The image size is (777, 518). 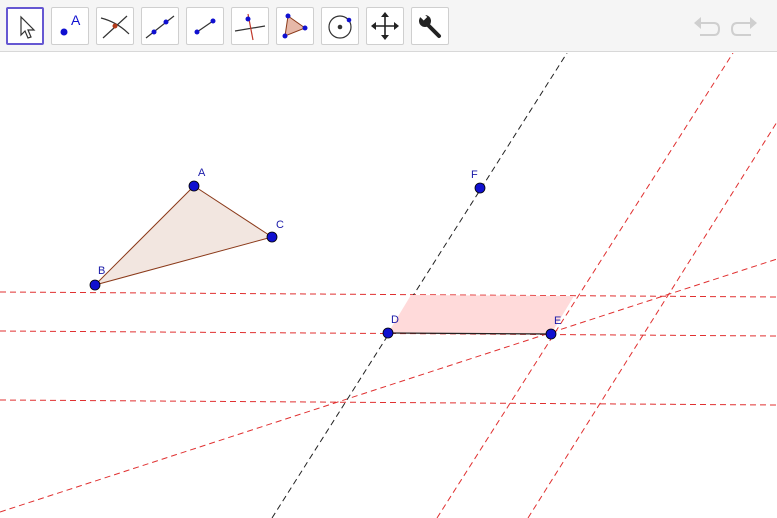 I want to click on polygon-icon, so click(x=295, y=26).